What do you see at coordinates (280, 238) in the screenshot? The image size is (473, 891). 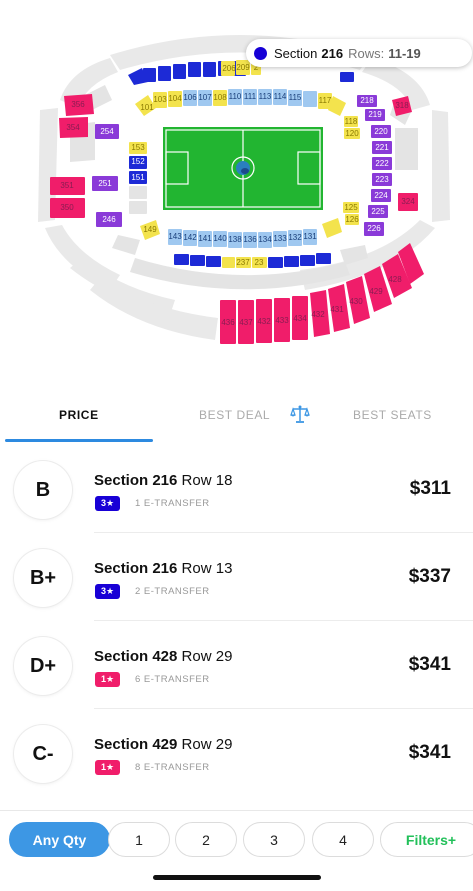 I see `svg-text: 133` at bounding box center [280, 238].